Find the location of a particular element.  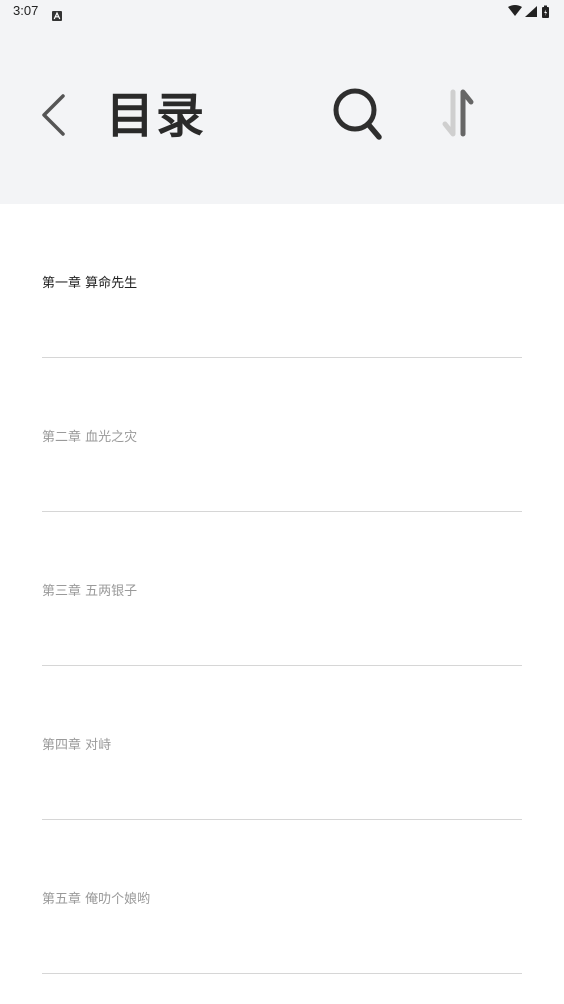

chapter-item: 第三章 五两银子 is located at coordinates (282, 589).